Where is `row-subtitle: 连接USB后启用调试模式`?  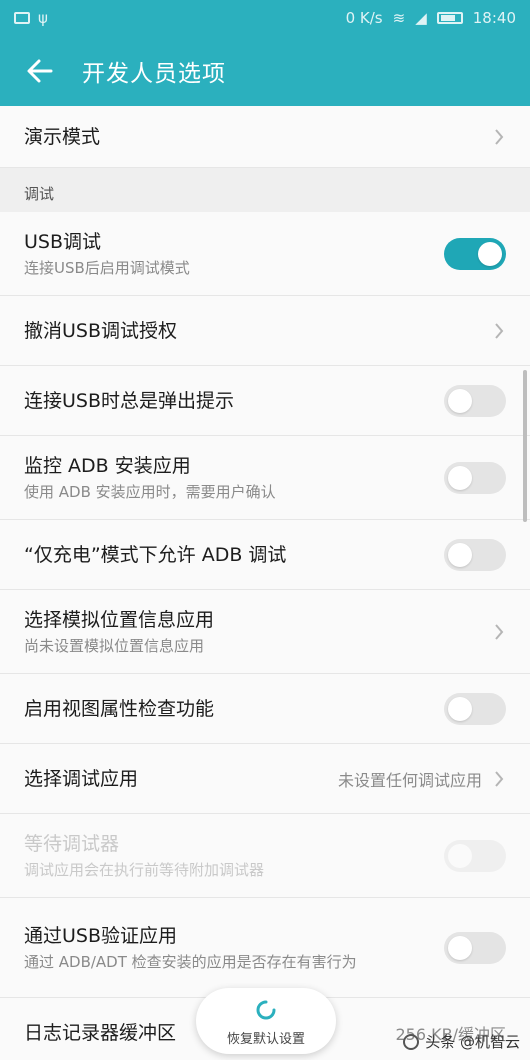
row-subtitle: 连接USB后启用调试模式 is located at coordinates (107, 268).